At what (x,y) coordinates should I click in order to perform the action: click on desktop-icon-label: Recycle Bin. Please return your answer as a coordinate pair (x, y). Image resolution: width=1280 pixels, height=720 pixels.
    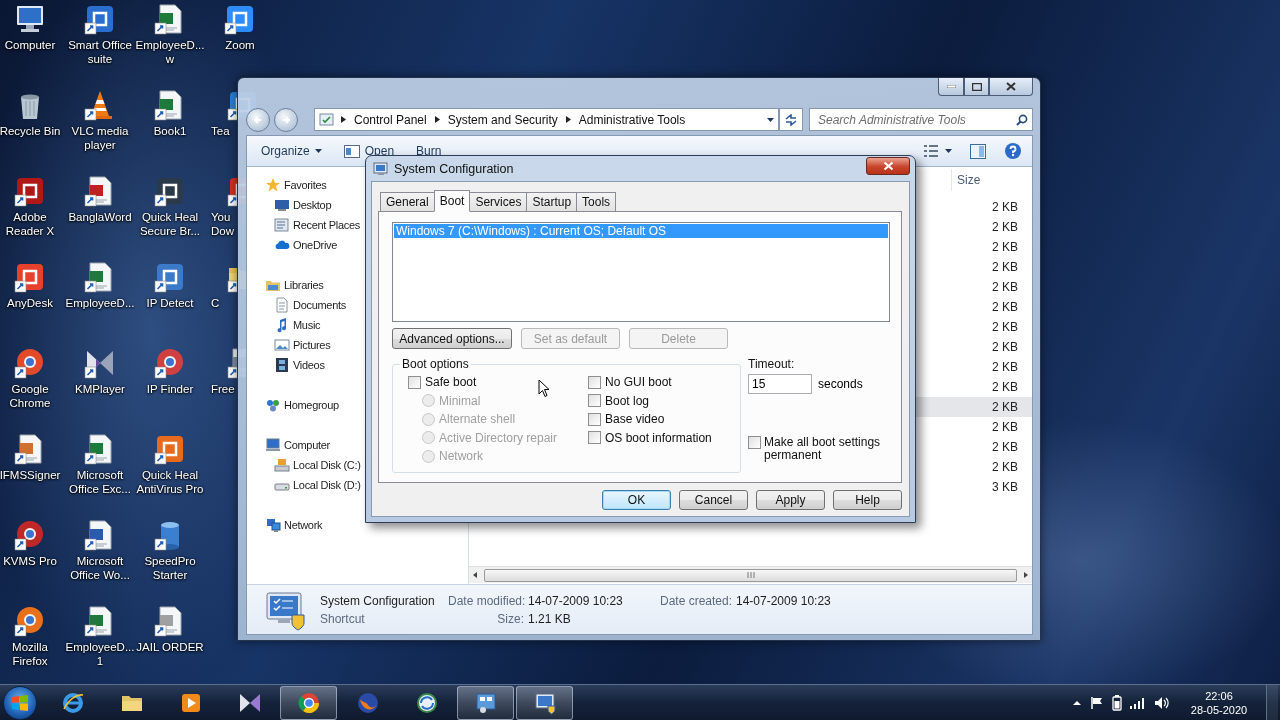
    Looking at the image, I should click on (30, 131).